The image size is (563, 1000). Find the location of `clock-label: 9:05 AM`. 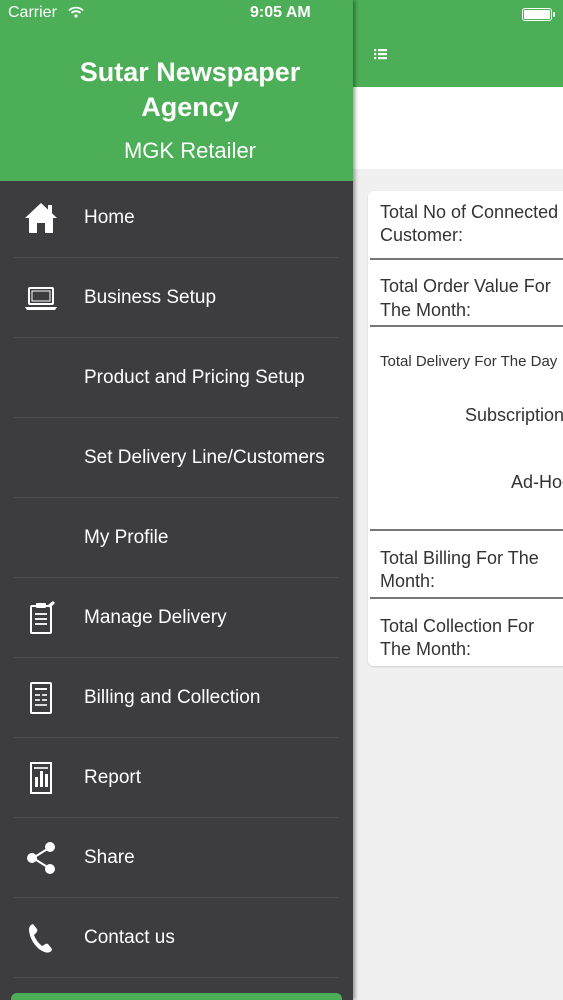

clock-label: 9:05 AM is located at coordinates (280, 12).